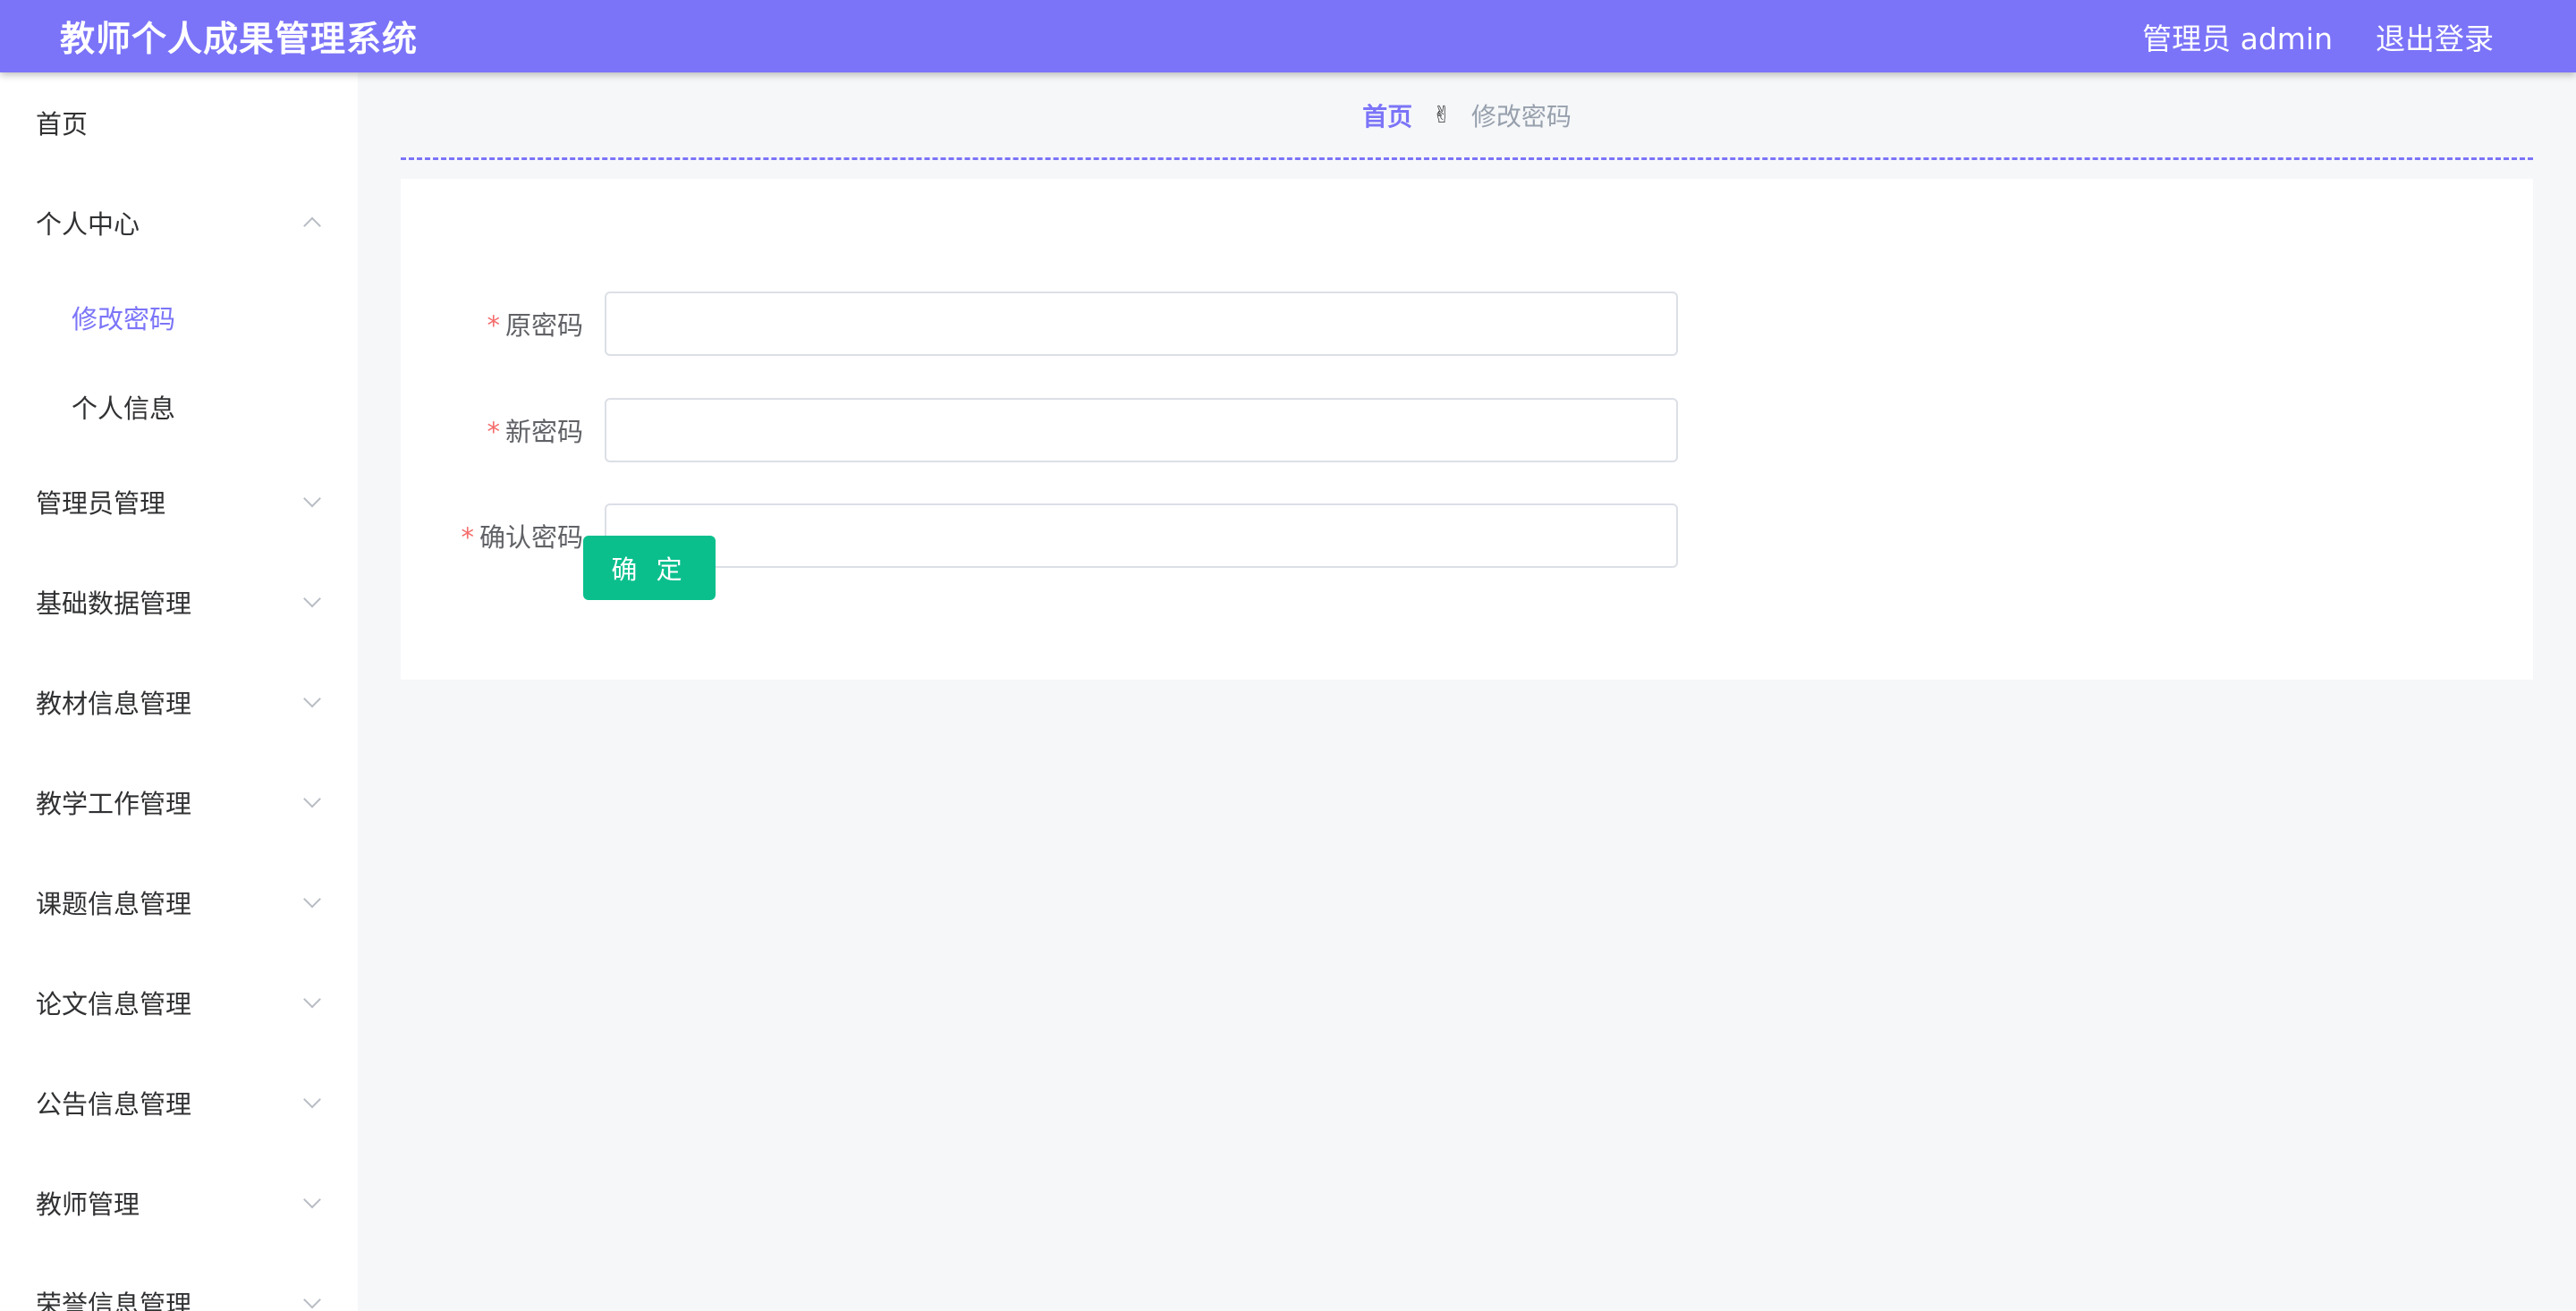 This screenshot has width=2576, height=1311. I want to click on sidebar-item-label: 个人中心, so click(88, 224).